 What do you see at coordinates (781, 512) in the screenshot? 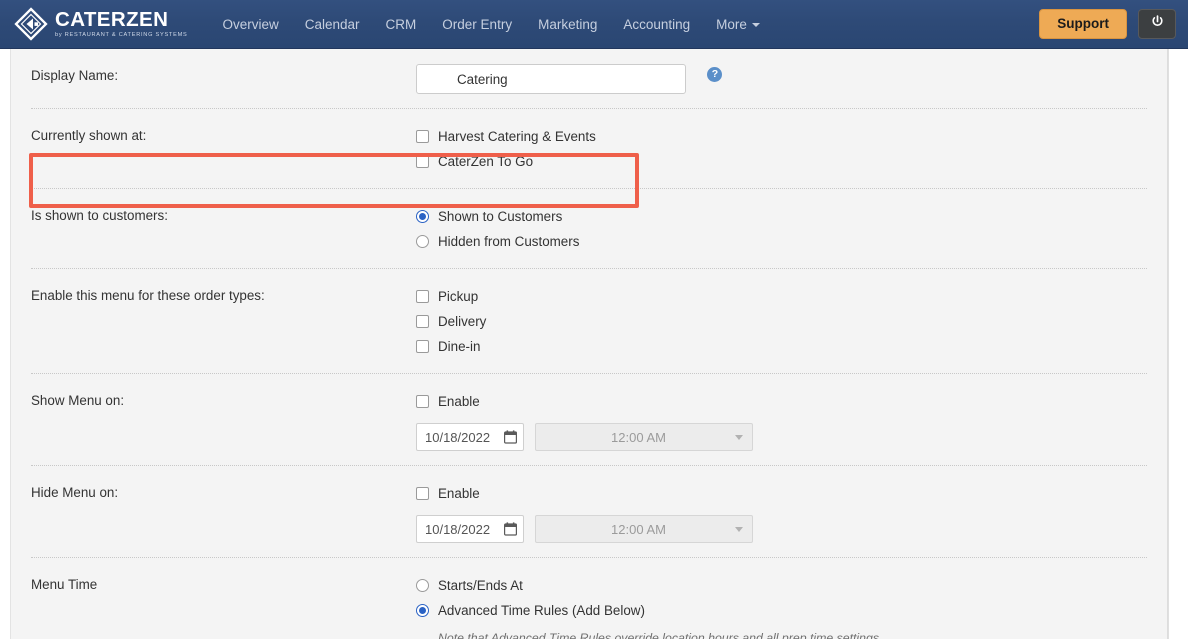
I see `hide-menu-on-controls: Enable 10/18/2022 12:00 AM` at bounding box center [781, 512].